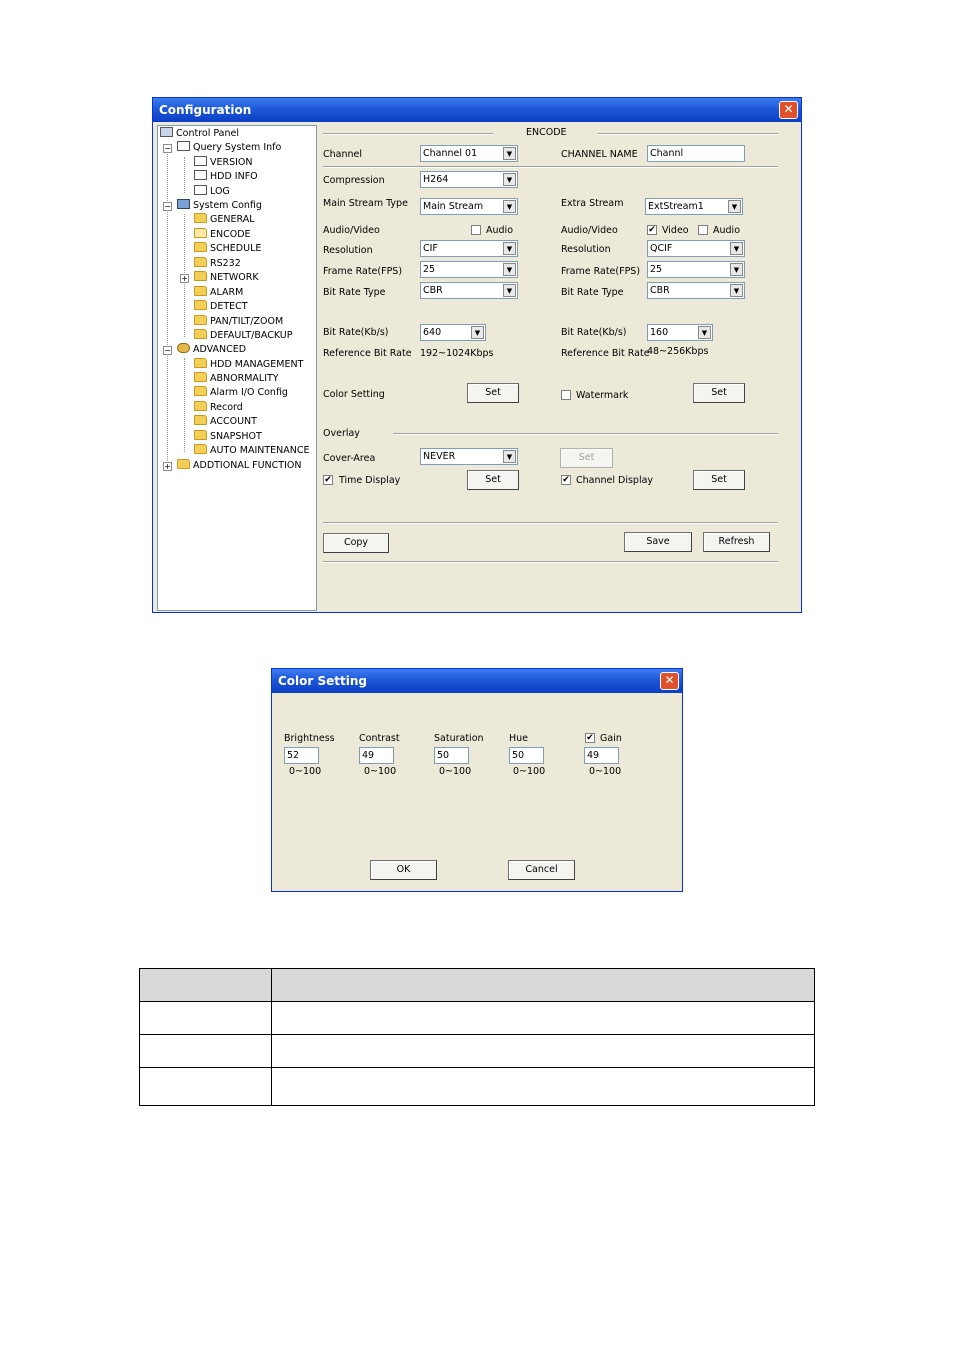 This screenshot has width=954, height=1350. Describe the element at coordinates (601, 755) in the screenshot. I see `gain-input: 49` at that location.